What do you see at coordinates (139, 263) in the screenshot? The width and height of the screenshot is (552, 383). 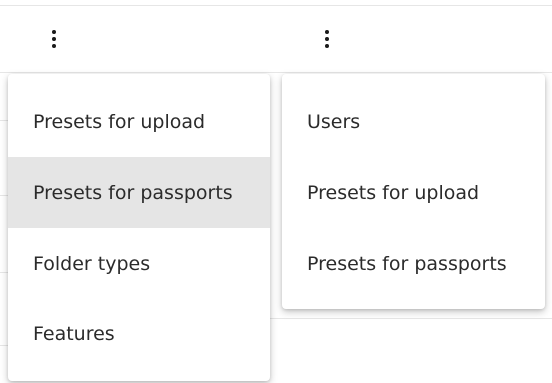 I see `menu-item-folder-types: Folder types` at bounding box center [139, 263].